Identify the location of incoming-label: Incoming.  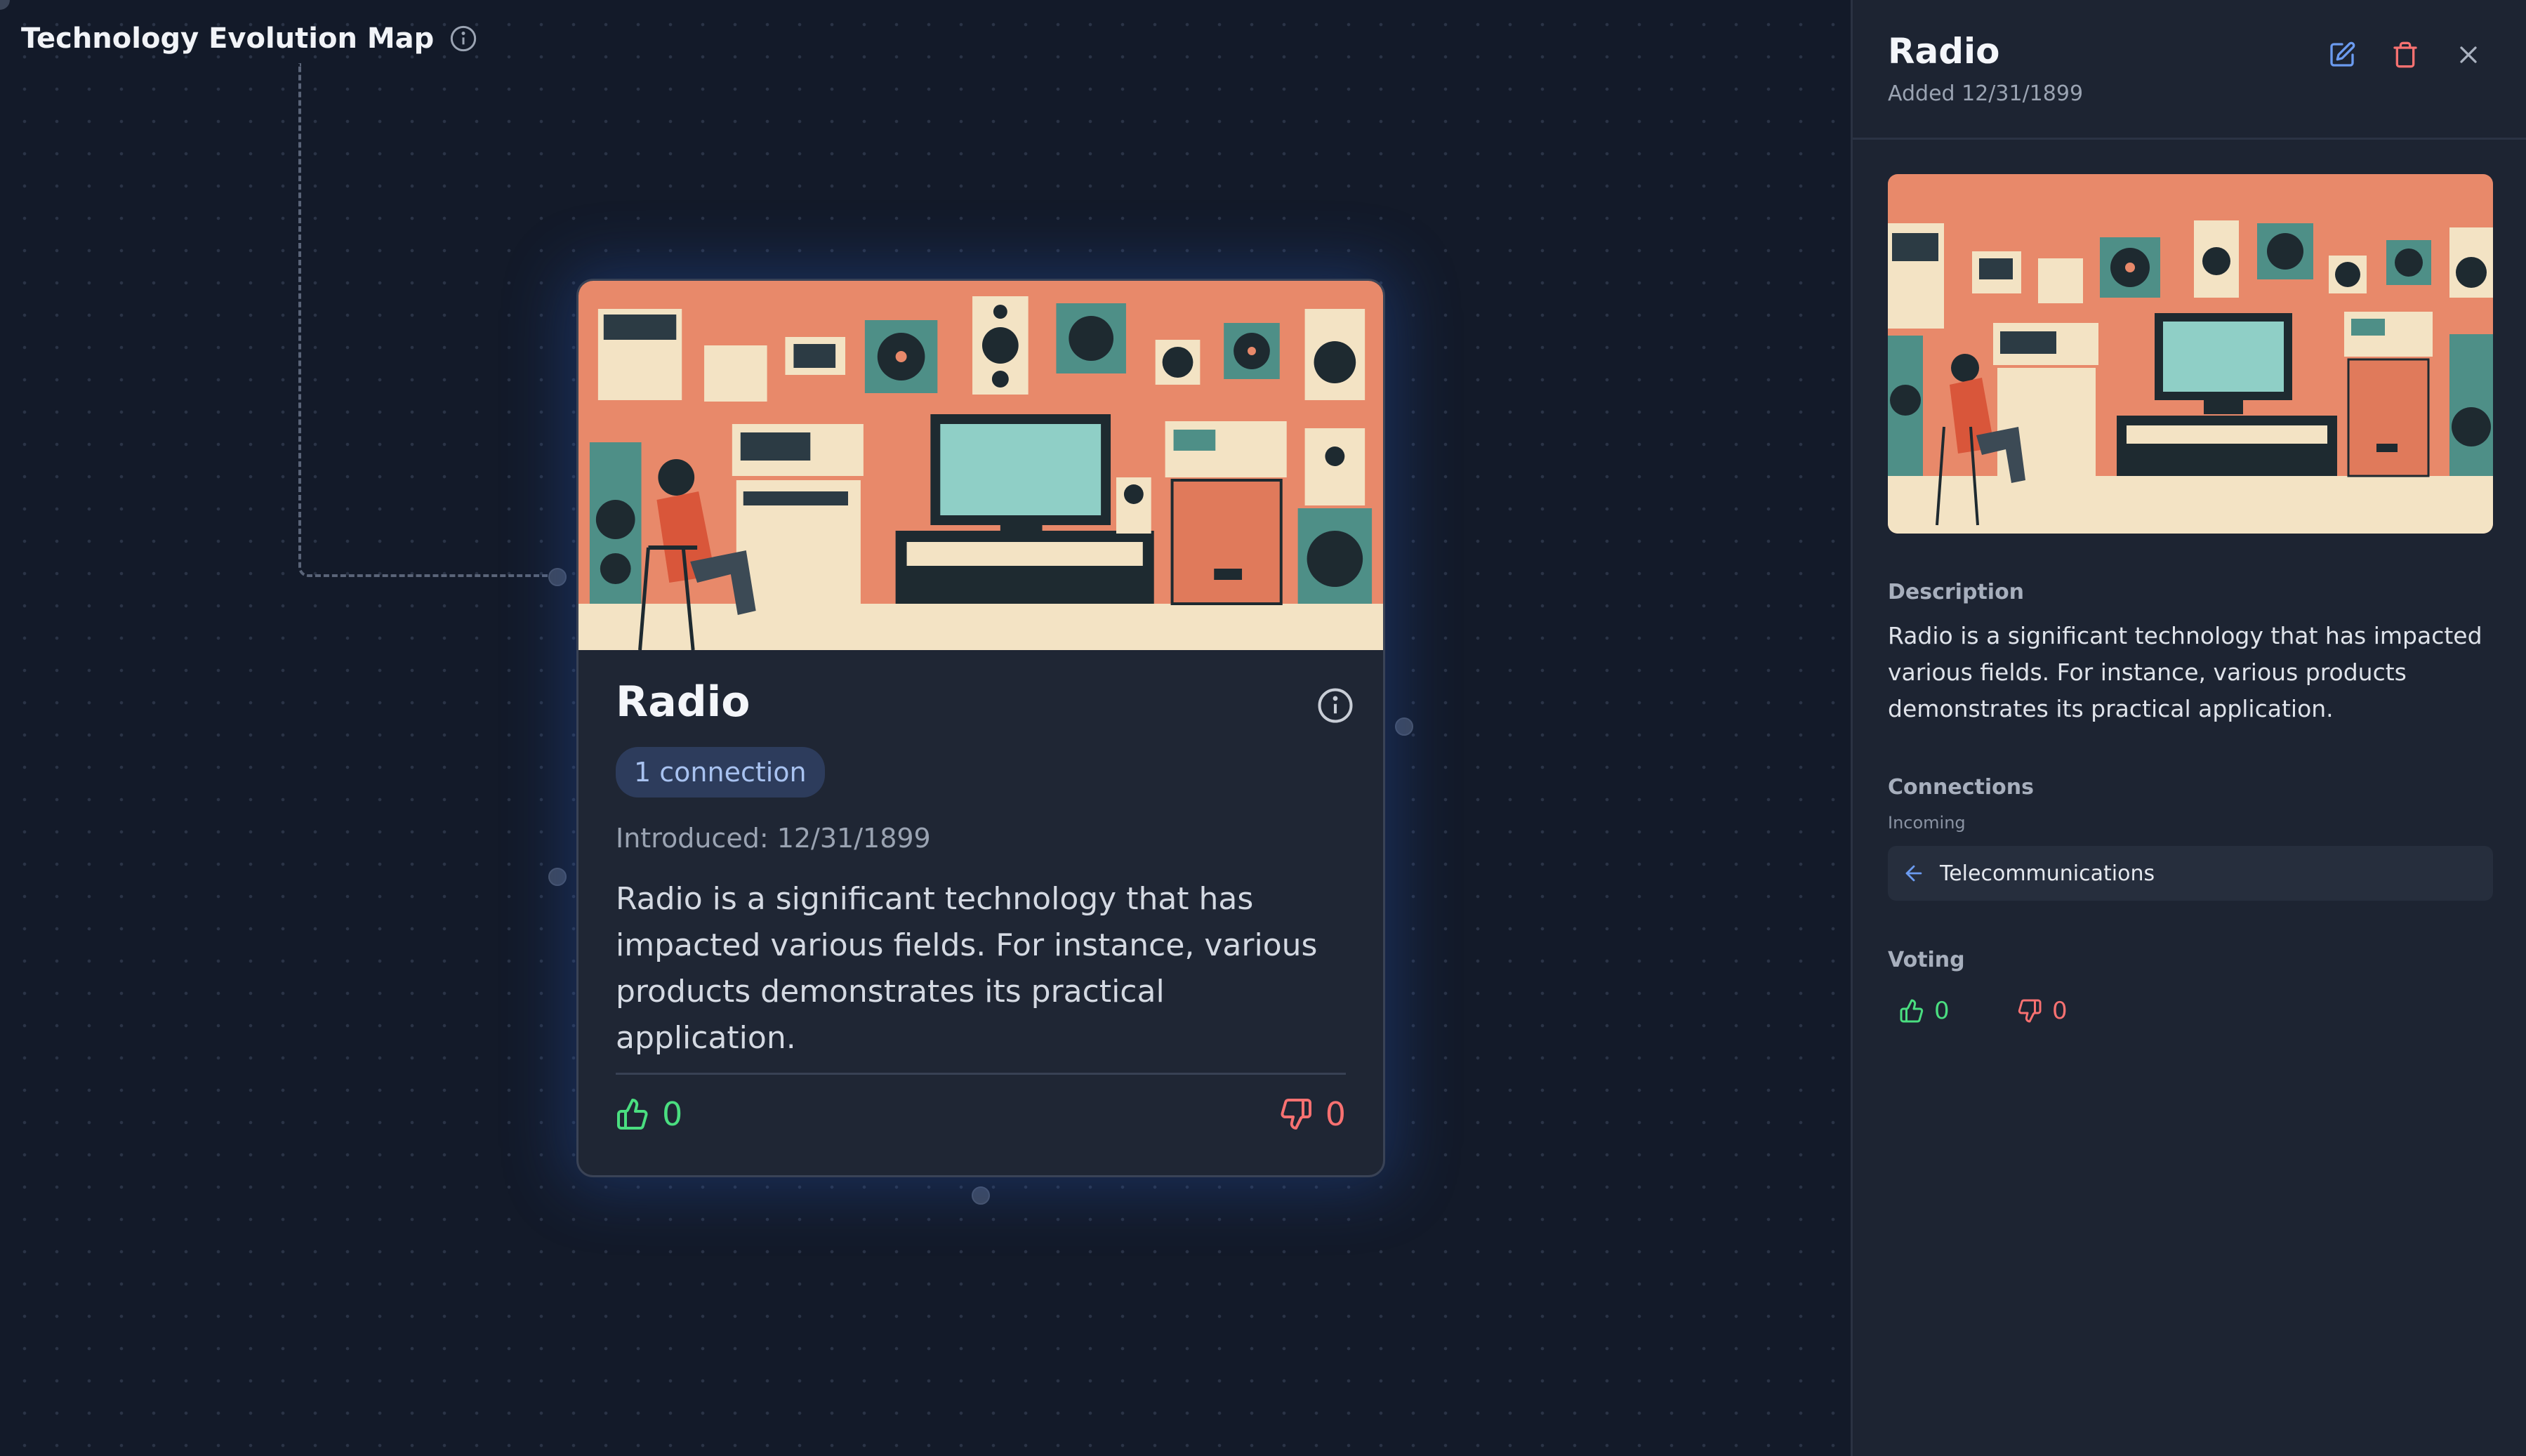
(1927, 823).